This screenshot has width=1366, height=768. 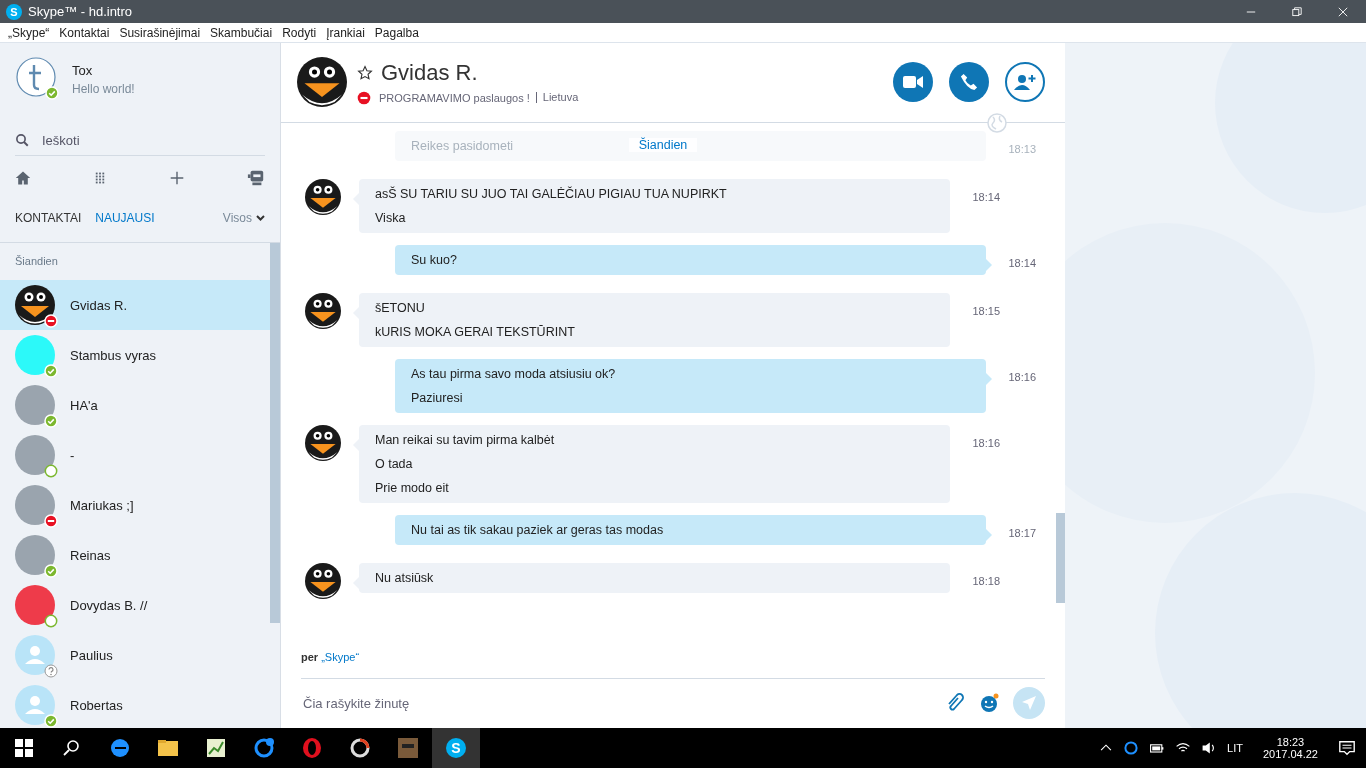 I want to click on chevron-down-icon, so click(x=260, y=218).